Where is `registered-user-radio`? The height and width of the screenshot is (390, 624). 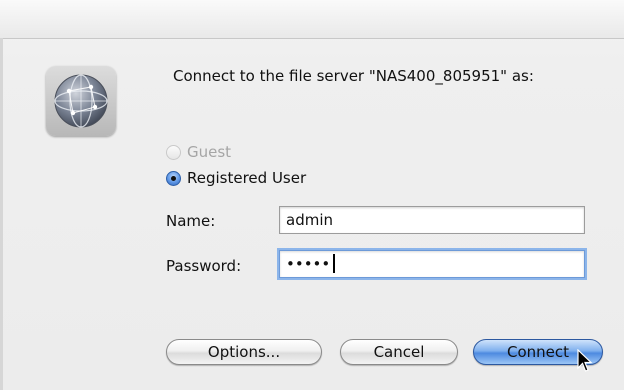 registered-user-radio is located at coordinates (173, 178).